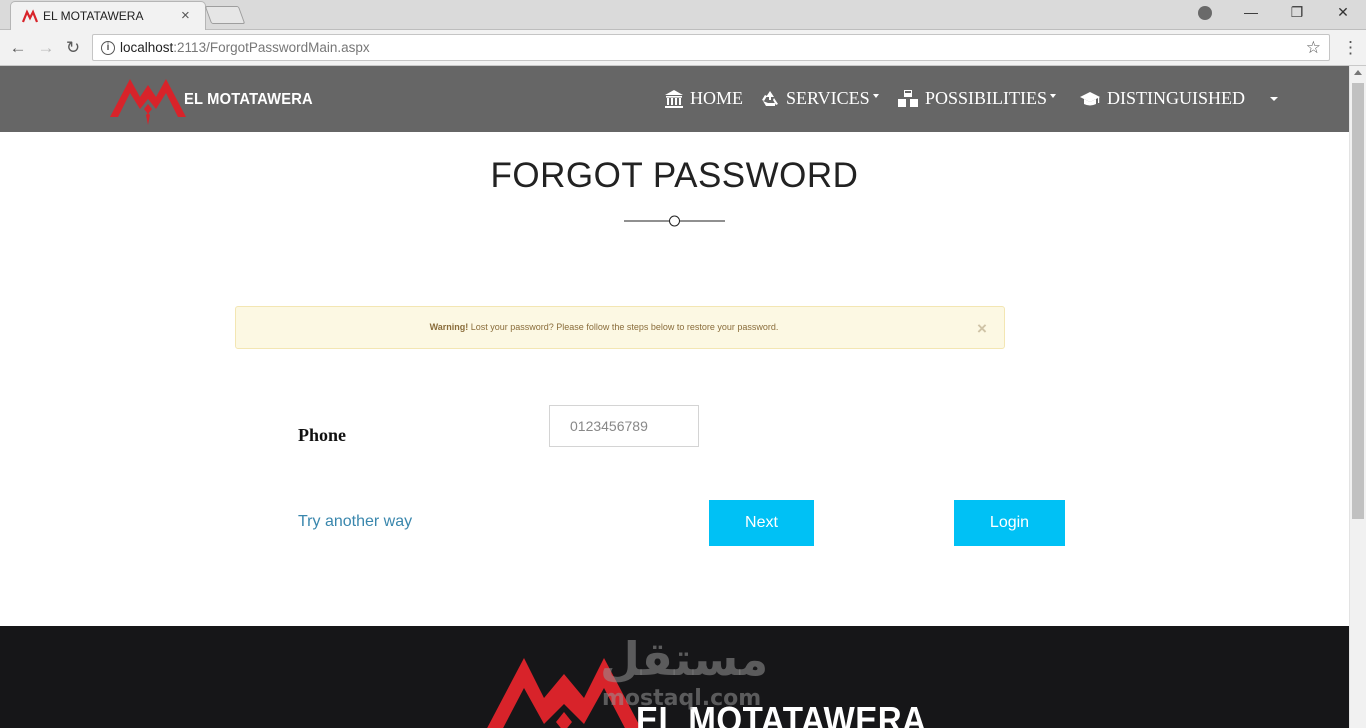  Describe the element at coordinates (624, 426) in the screenshot. I see `phone-input` at that location.